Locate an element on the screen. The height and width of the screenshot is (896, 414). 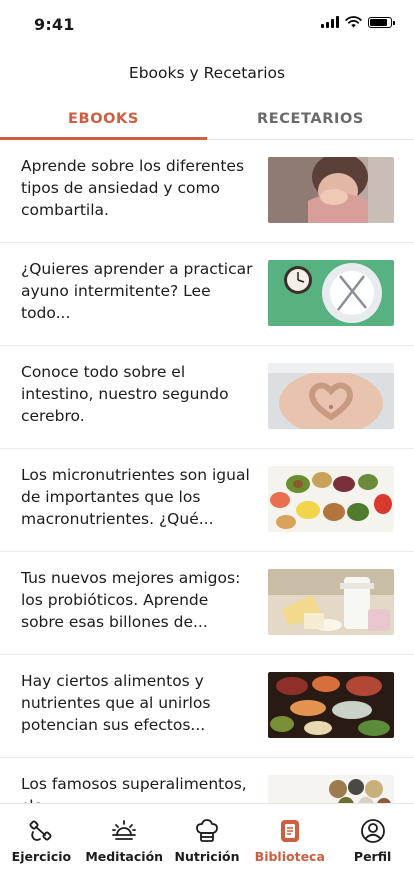
book-icon is located at coordinates (289, 831).